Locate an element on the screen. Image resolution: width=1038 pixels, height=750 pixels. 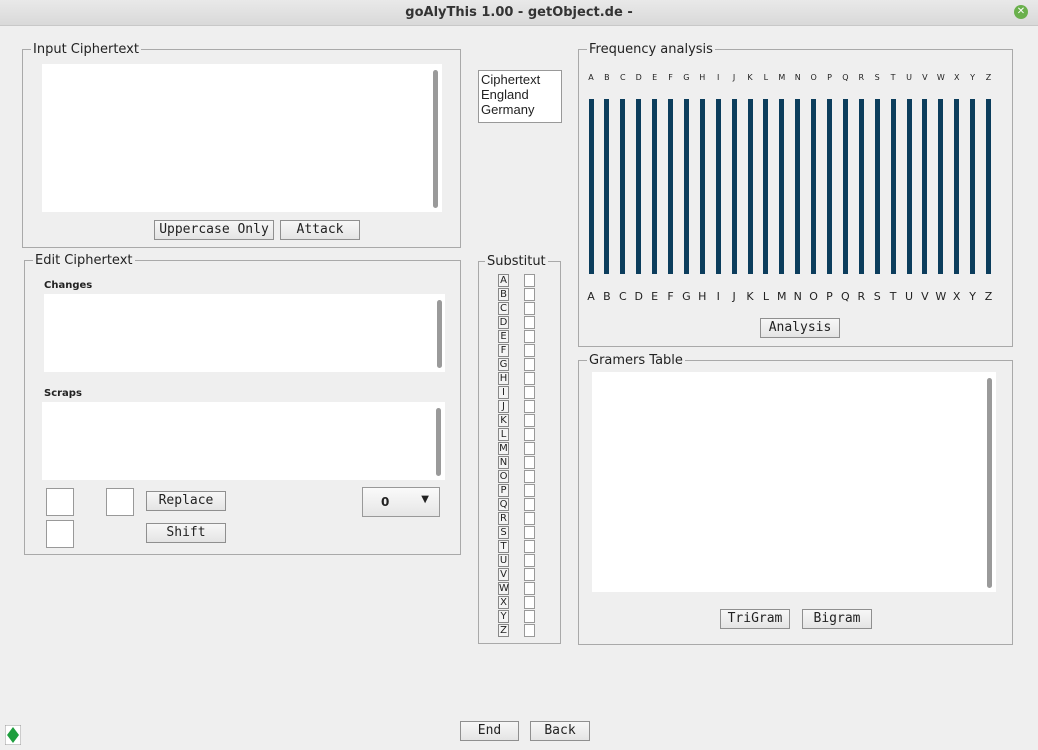
substitut-input-h is located at coordinates (529, 378).